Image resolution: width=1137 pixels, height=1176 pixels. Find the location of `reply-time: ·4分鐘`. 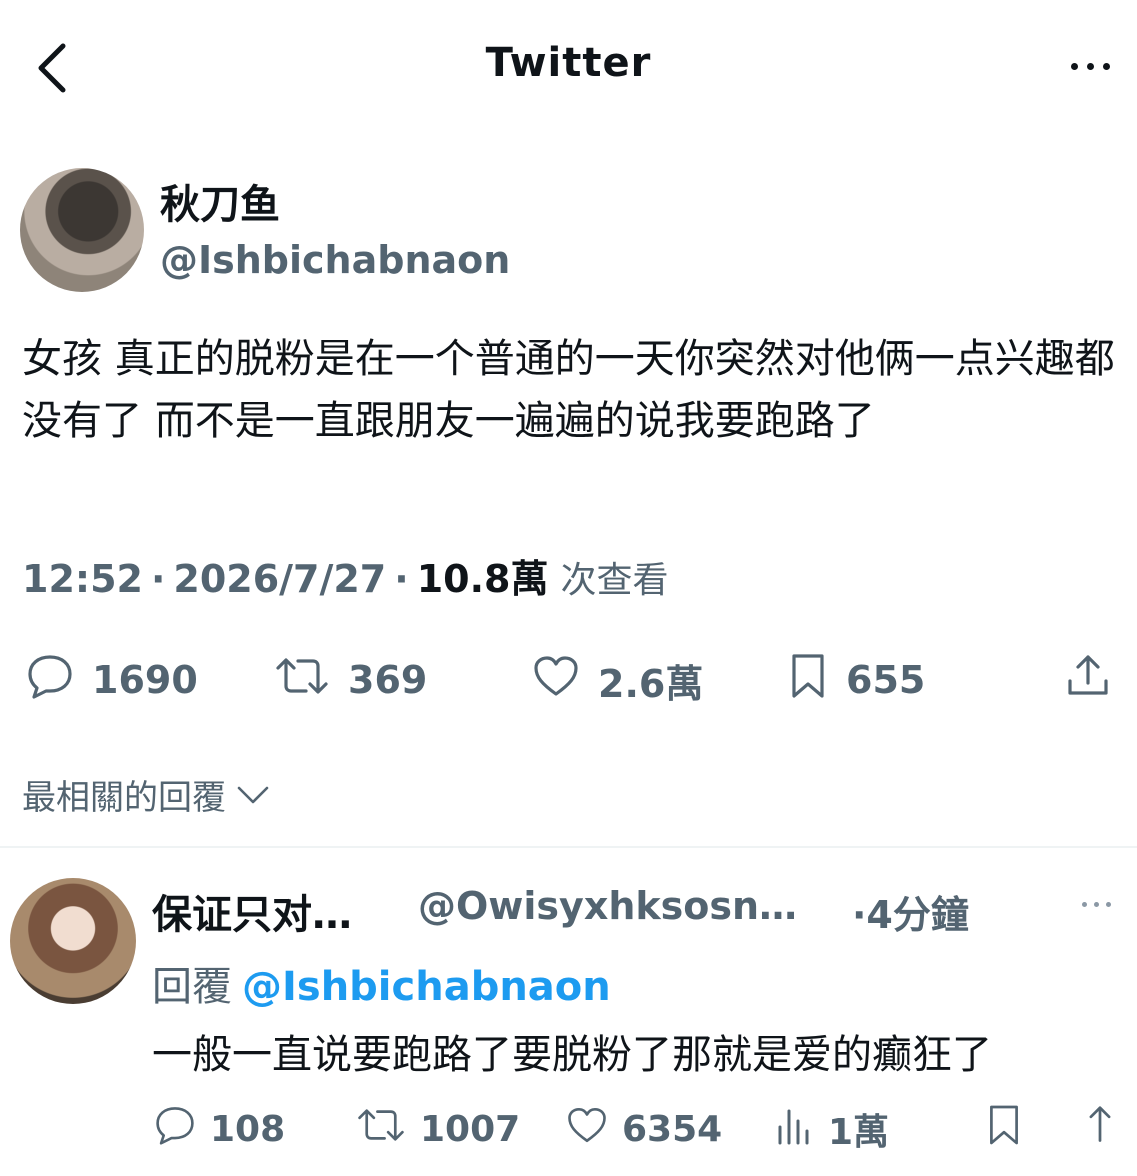

reply-time: ·4分鐘 is located at coordinates (910, 911).